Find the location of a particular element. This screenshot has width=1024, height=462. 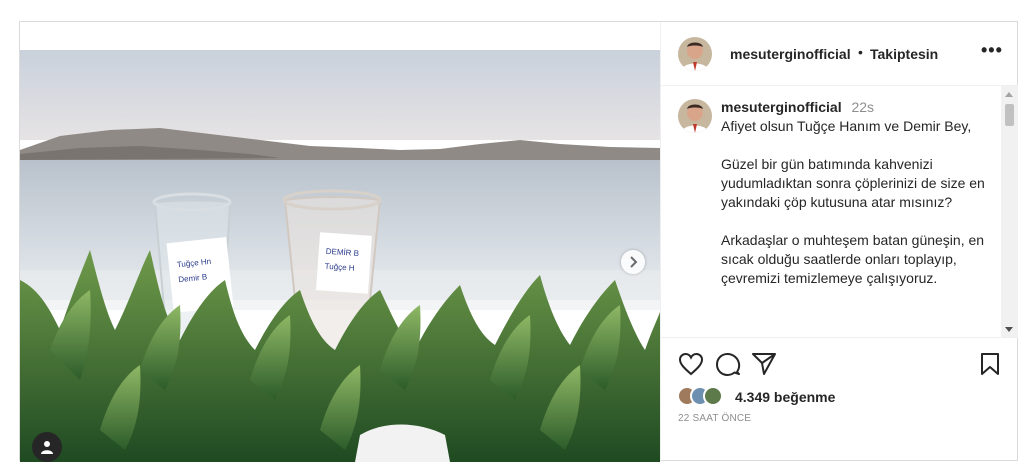

chevron-right-icon is located at coordinates (634, 262).